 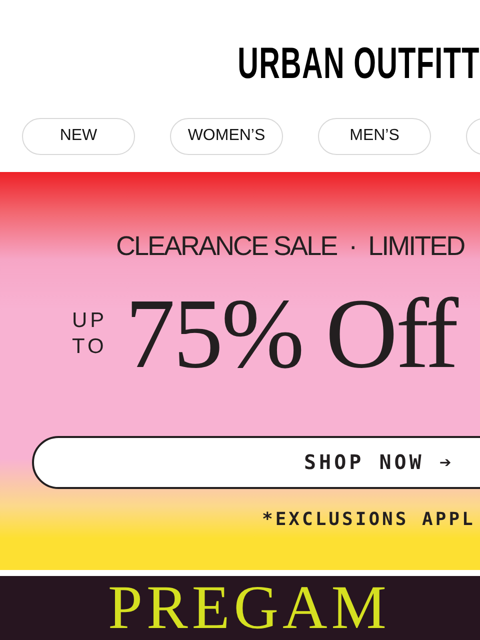 I want to click on brand-logo: URBAN OUTFITT, so click(x=359, y=64).